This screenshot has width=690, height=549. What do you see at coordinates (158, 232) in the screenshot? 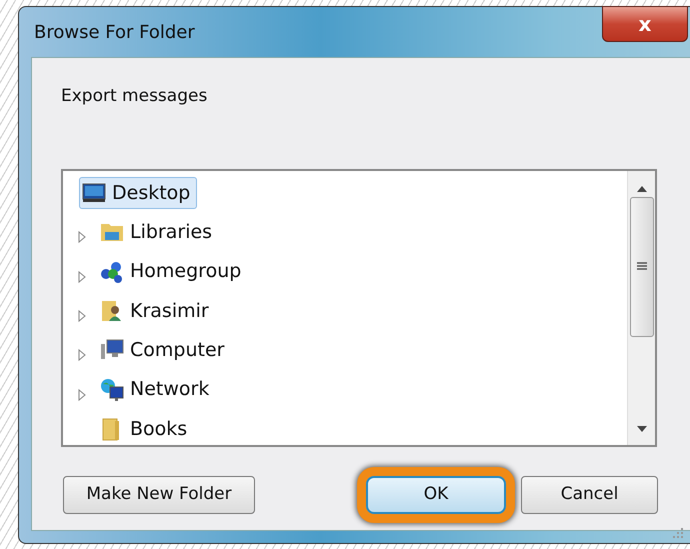
I see `tree-item: Libraries` at bounding box center [158, 232].